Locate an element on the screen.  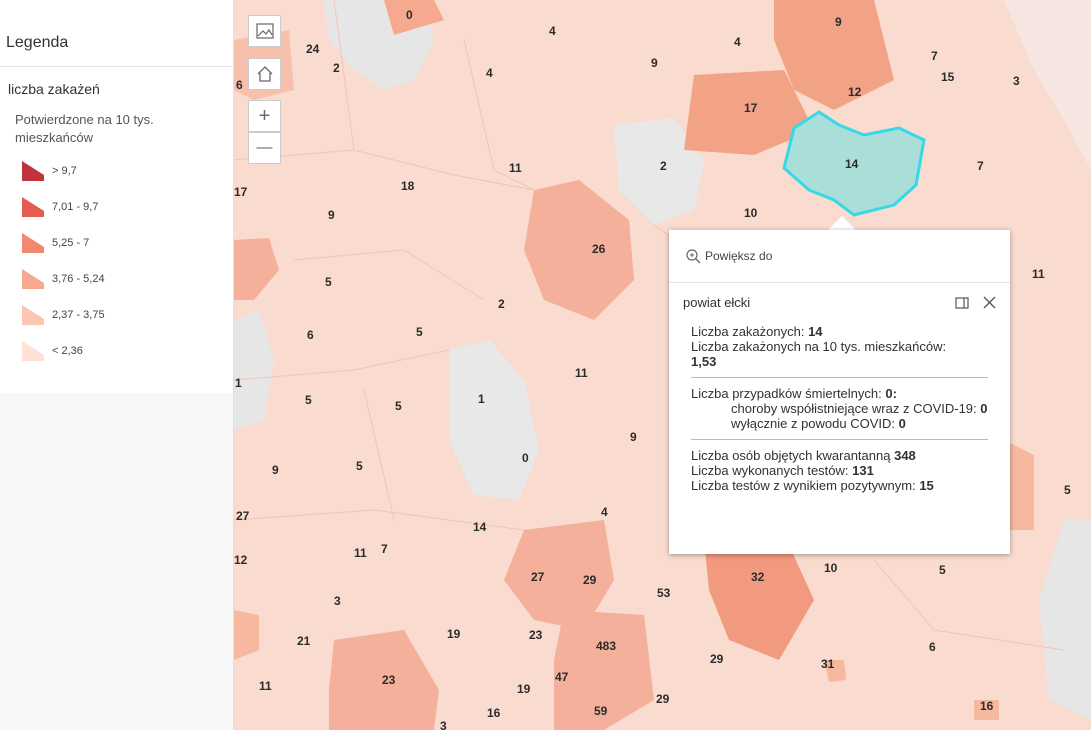
tests-label: Liczba wykonanych testów: is located at coordinates (770, 470).